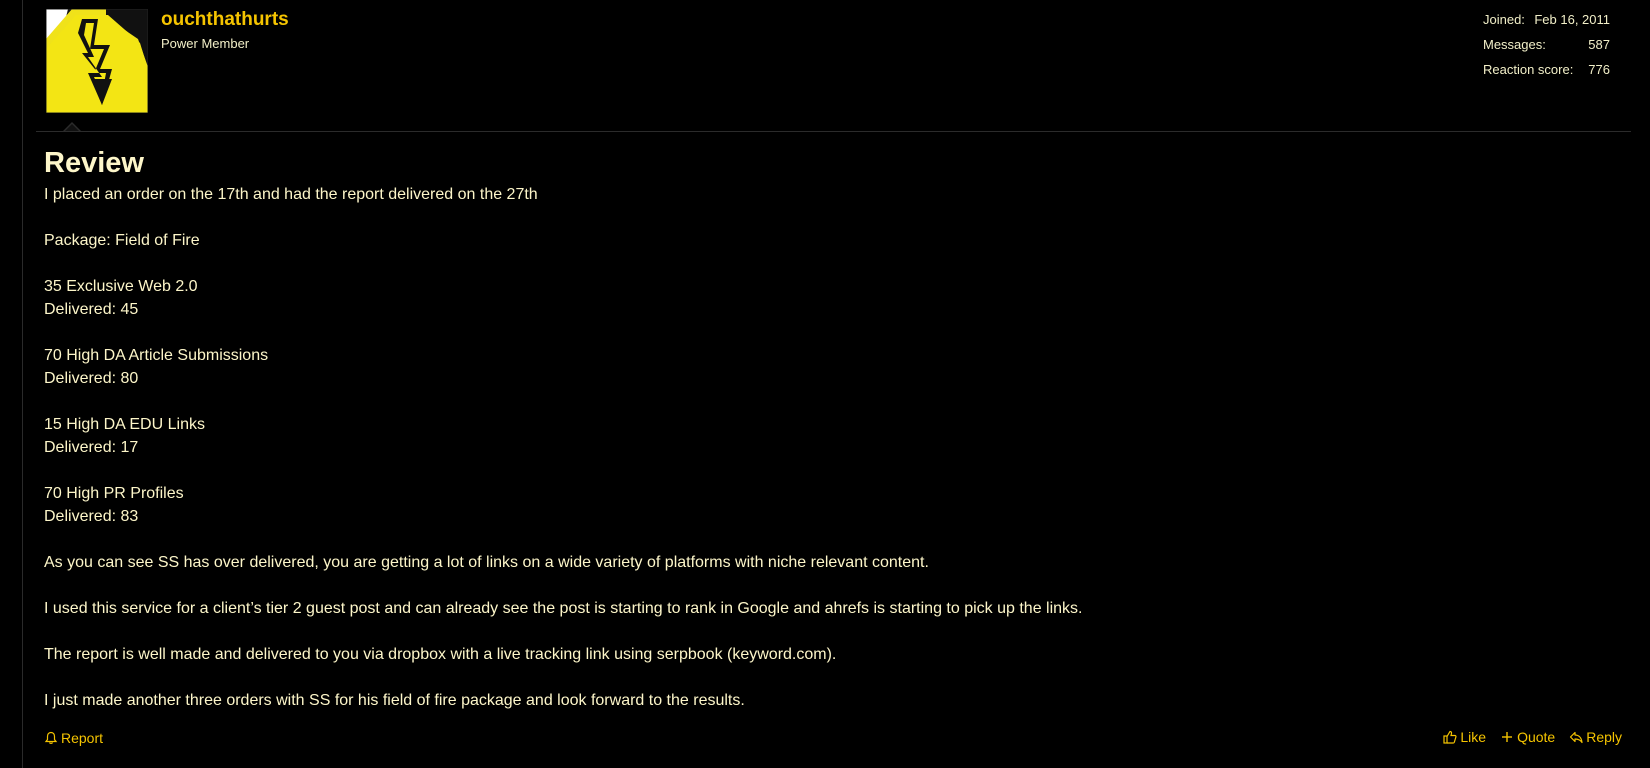  Describe the element at coordinates (91, 516) in the screenshot. I see `post-line: Delivered: 83` at that location.